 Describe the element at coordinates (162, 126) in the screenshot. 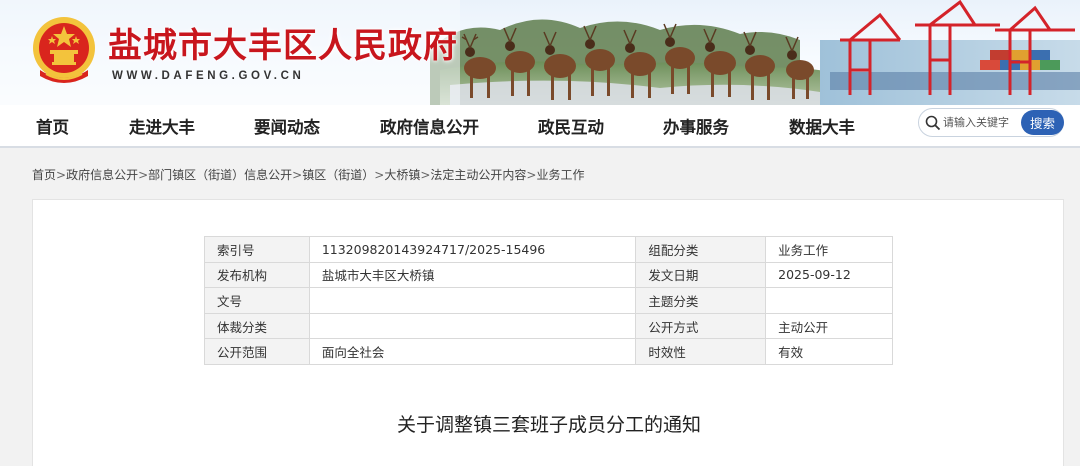

I see `nav-item-about-dafeng: 走进大丰` at that location.